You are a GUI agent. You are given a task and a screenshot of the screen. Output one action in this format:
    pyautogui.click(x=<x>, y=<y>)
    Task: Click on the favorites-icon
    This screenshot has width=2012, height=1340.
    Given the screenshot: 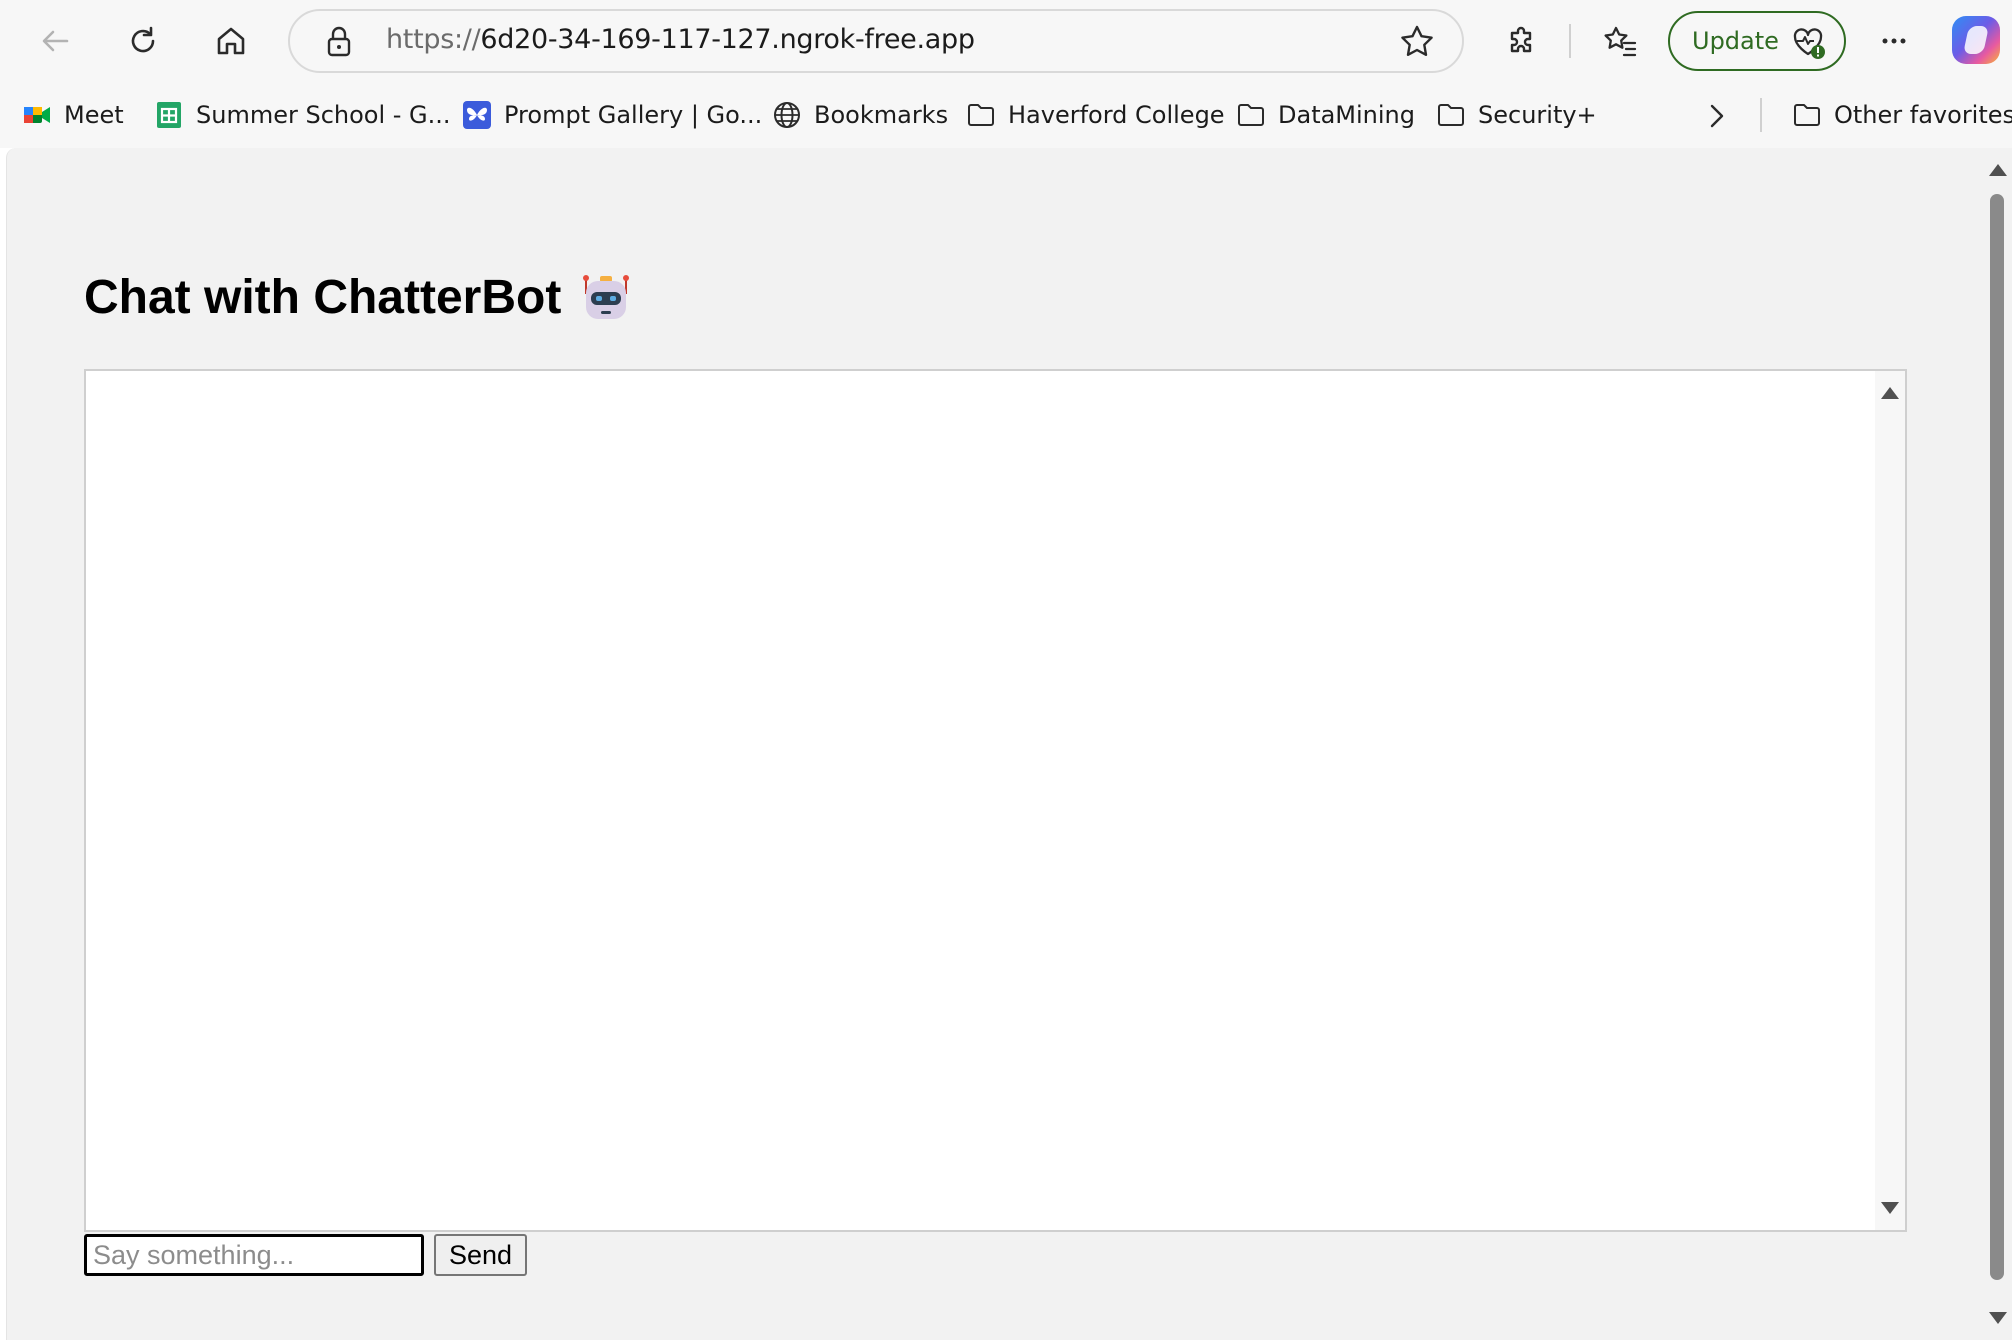 What is the action you would take?
    pyautogui.click(x=1620, y=41)
    